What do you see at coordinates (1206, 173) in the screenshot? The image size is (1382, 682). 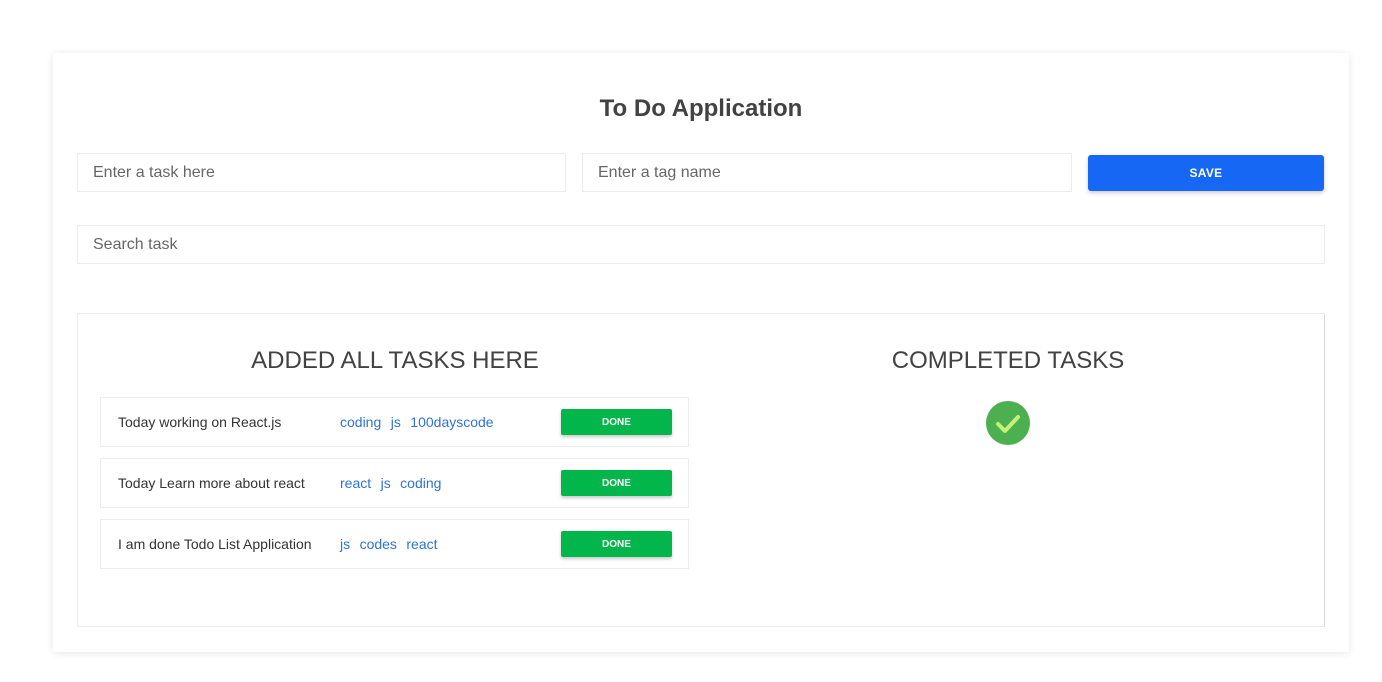 I see `save-button: SAVE` at bounding box center [1206, 173].